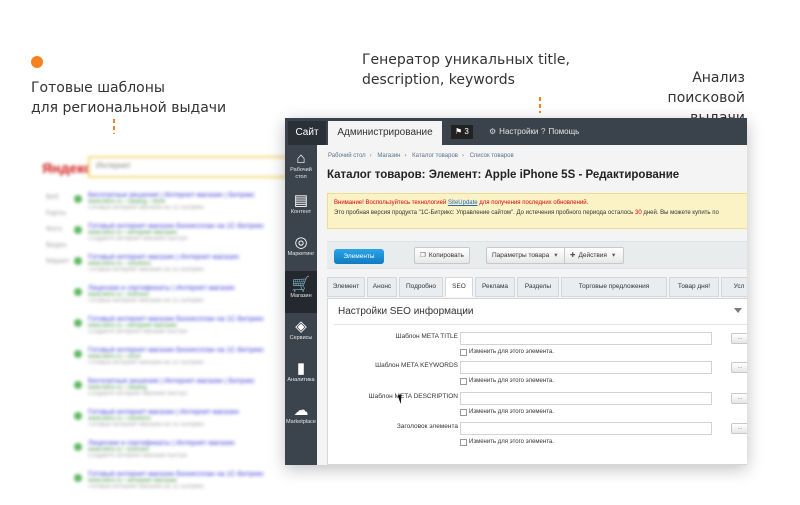 The image size is (800, 505). Describe the element at coordinates (128, 98) in the screenshot. I see `callout-regional-templates: Готовые шаблоны для региональной выдачи` at that location.